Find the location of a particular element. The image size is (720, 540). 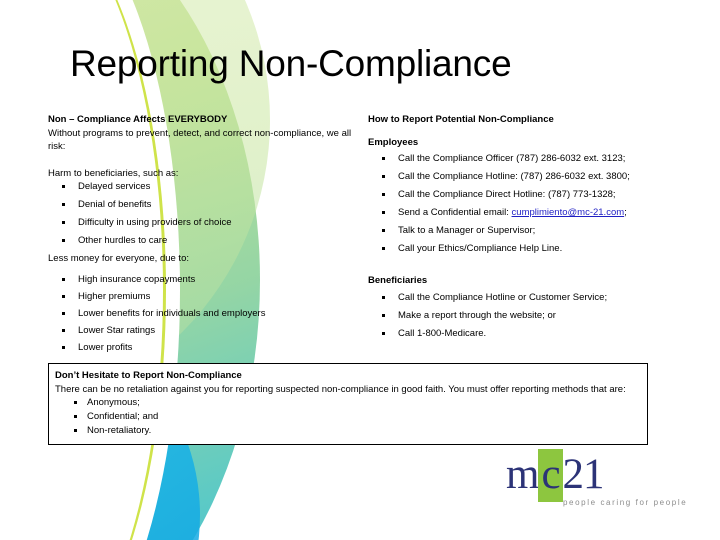

list-item: Talk to a Manager or Supervisor; is located at coordinates (518, 230).